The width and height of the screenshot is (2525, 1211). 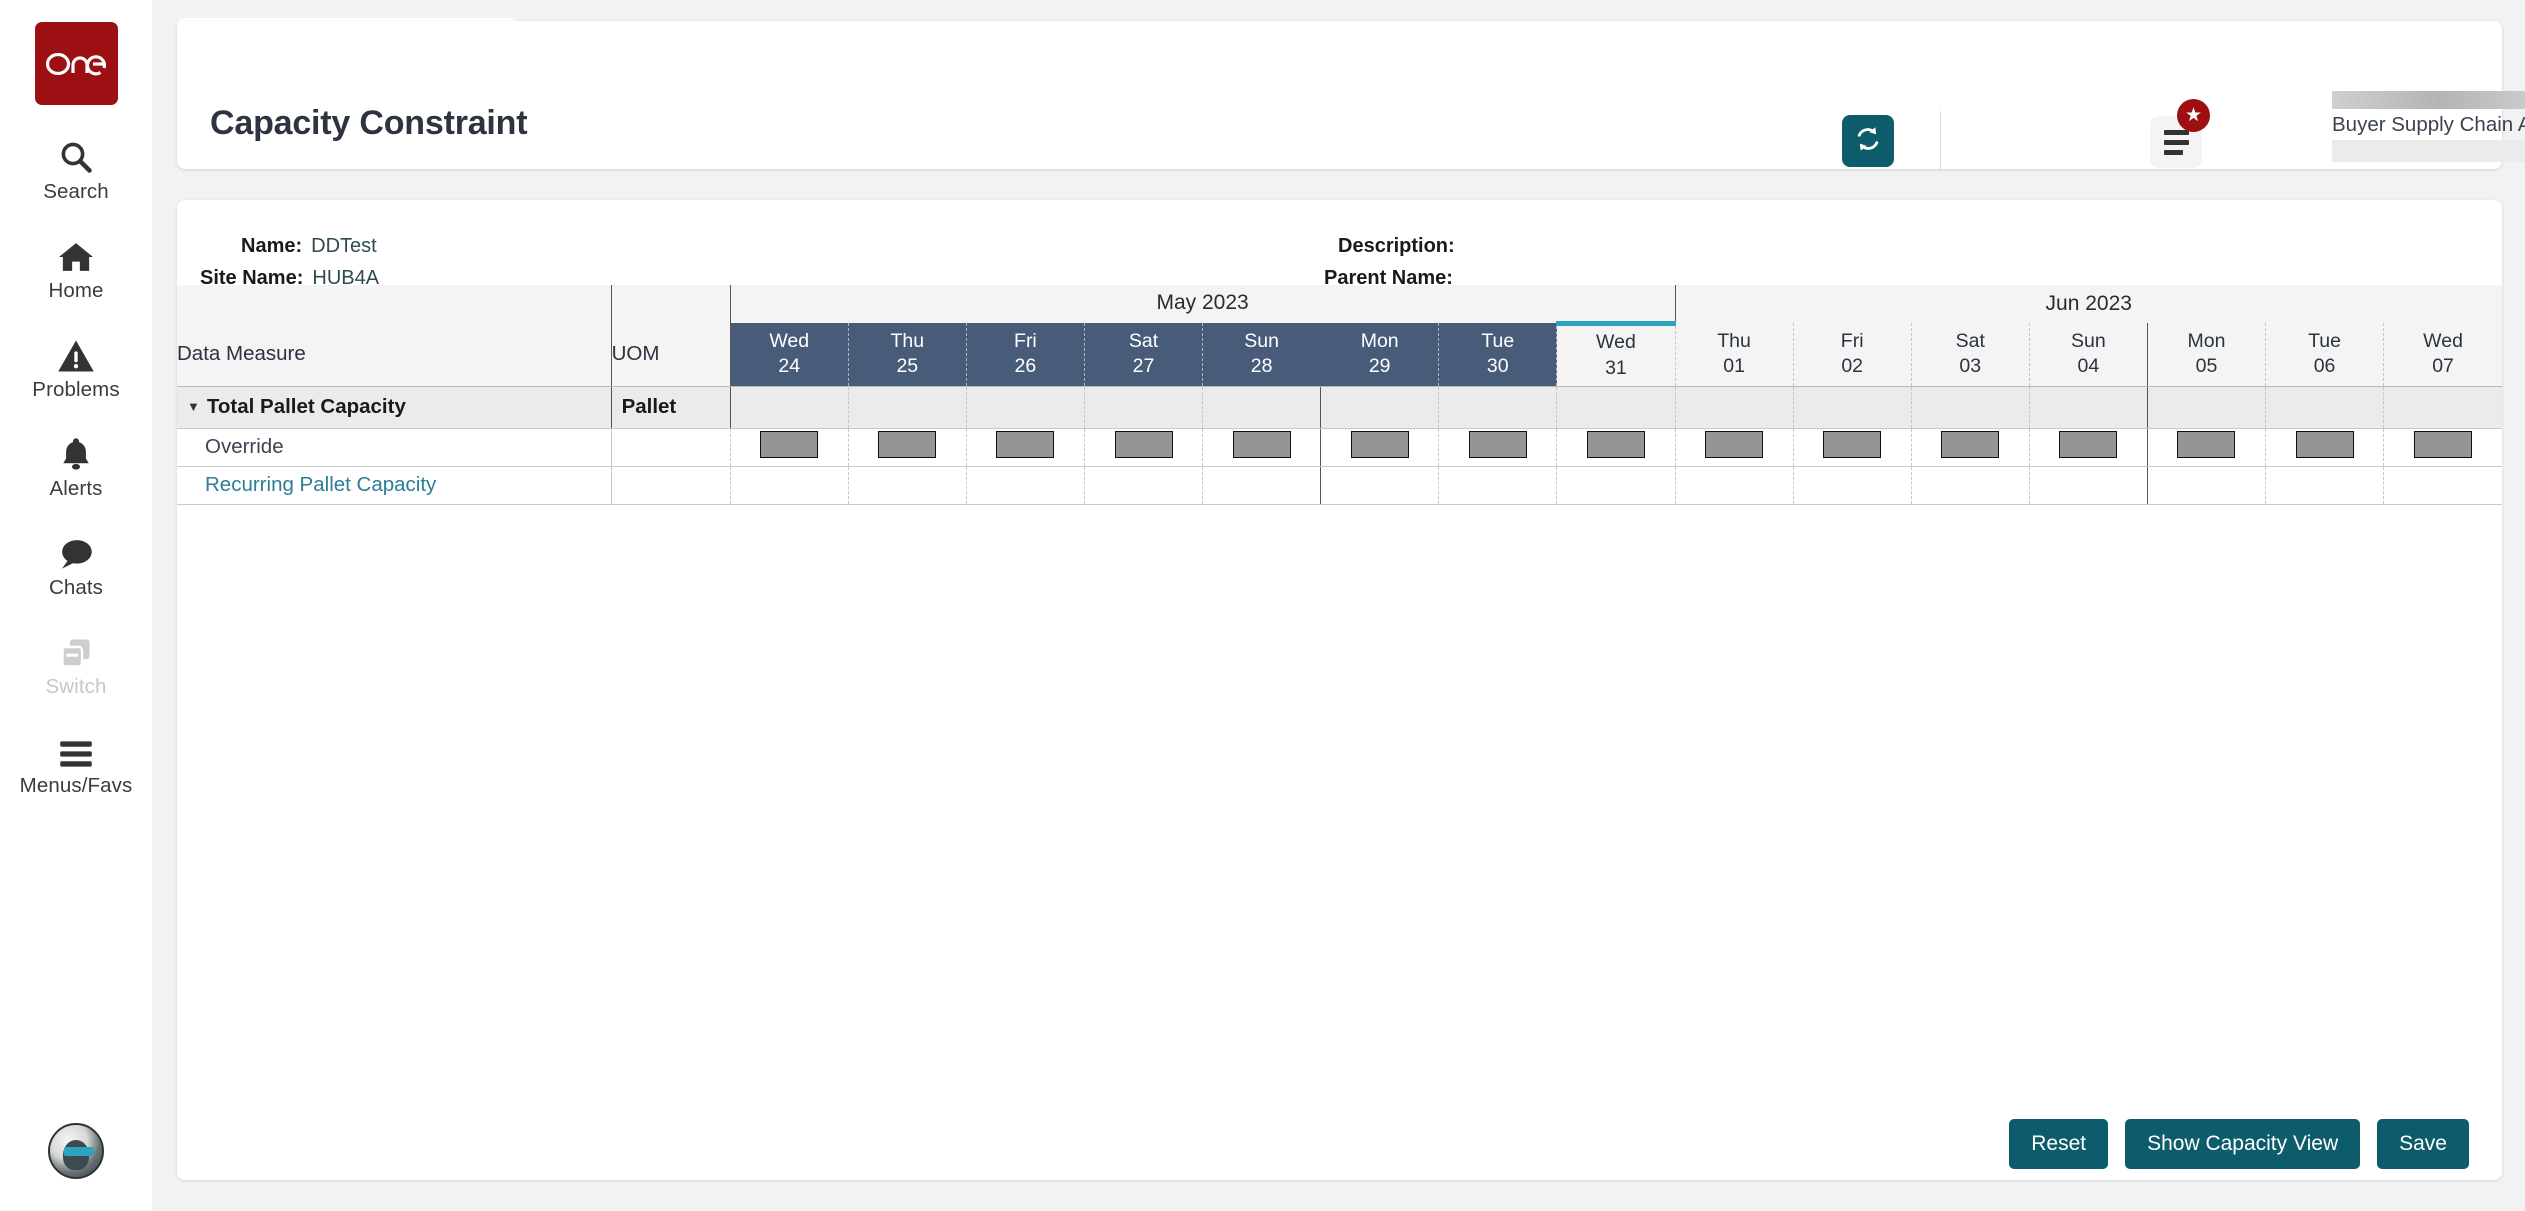 What do you see at coordinates (76, 465) in the screenshot?
I see `sidebar-item-alerts: Alerts` at bounding box center [76, 465].